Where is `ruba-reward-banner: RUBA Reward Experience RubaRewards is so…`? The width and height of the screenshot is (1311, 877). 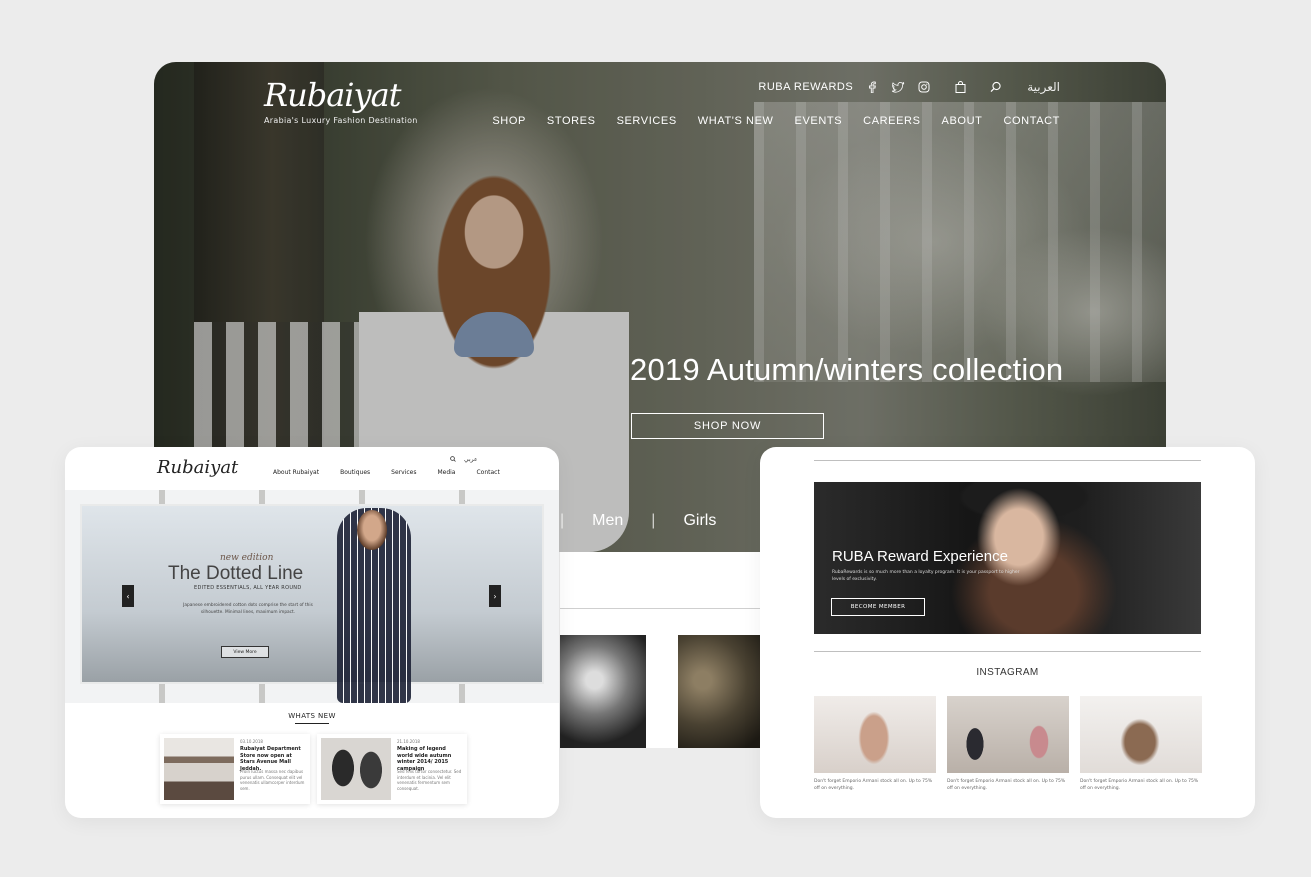 ruba-reward-banner: RUBA Reward Experience RubaRewards is so… is located at coordinates (1007, 558).